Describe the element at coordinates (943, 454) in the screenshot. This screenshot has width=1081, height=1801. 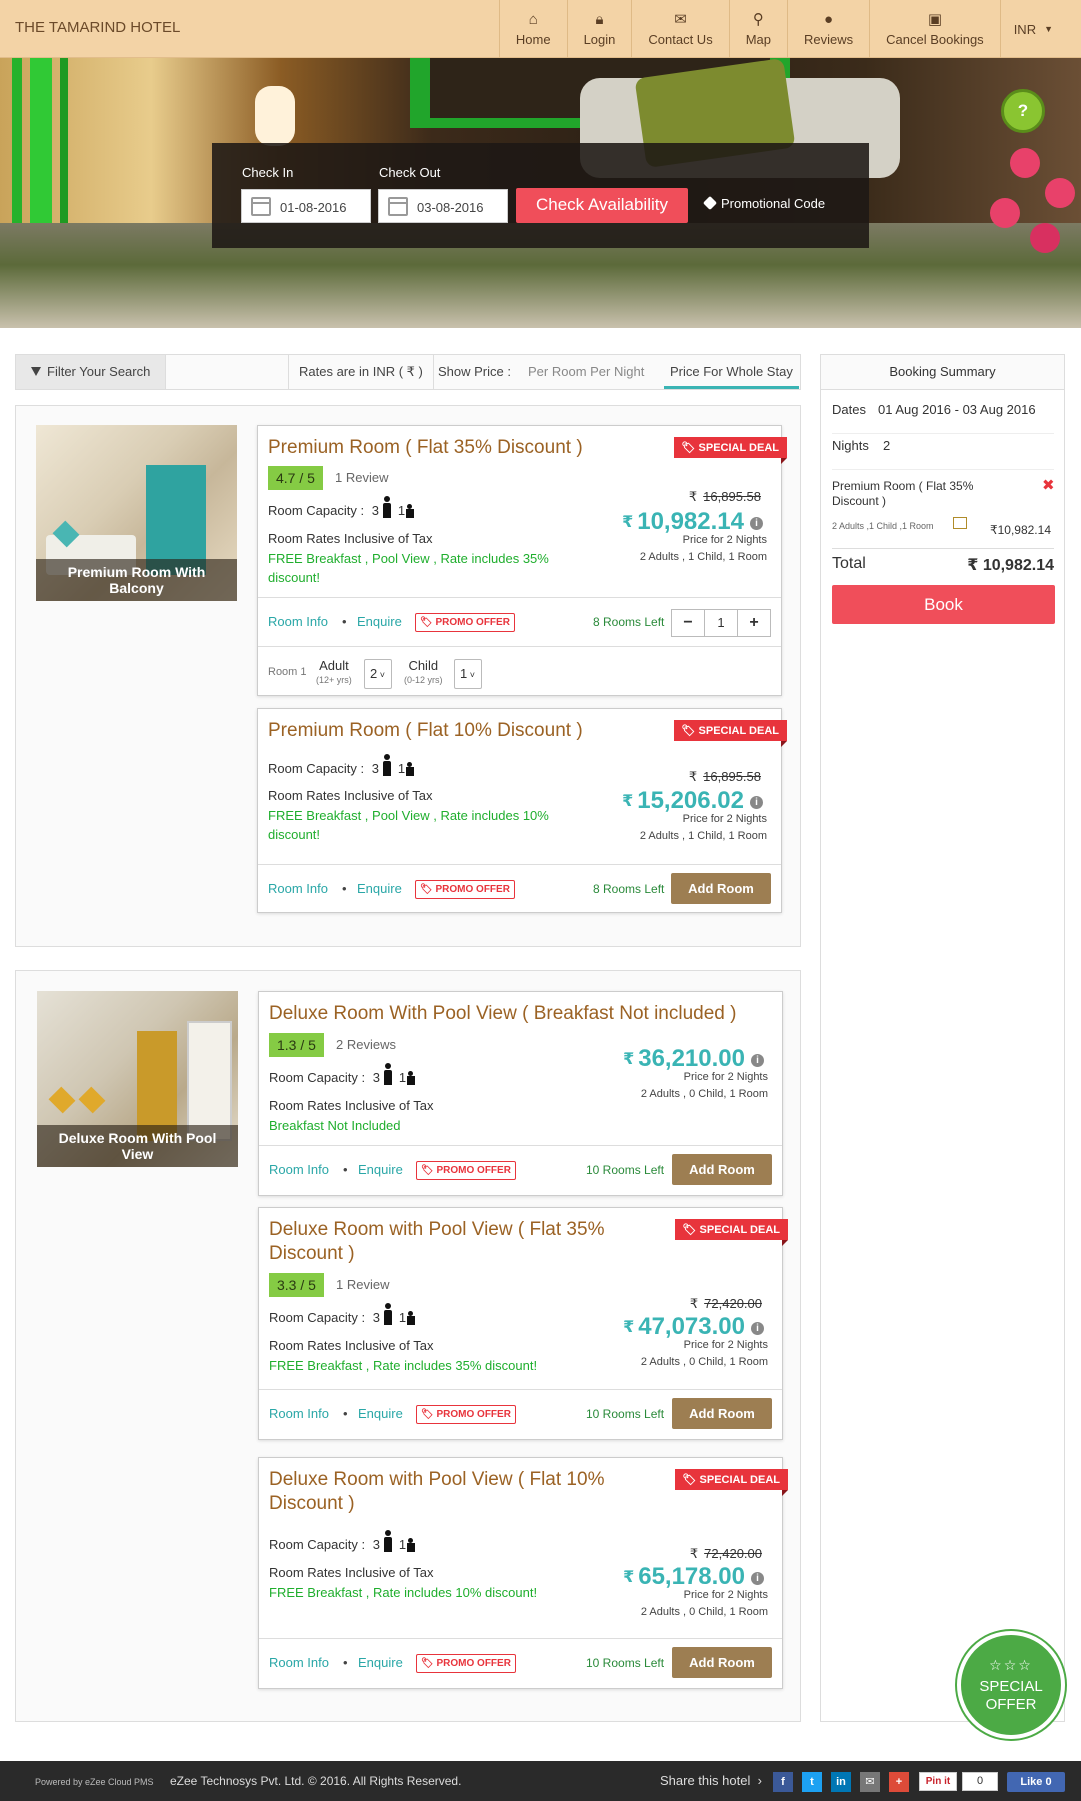
I see `summary-nights-row: Nights 2` at that location.